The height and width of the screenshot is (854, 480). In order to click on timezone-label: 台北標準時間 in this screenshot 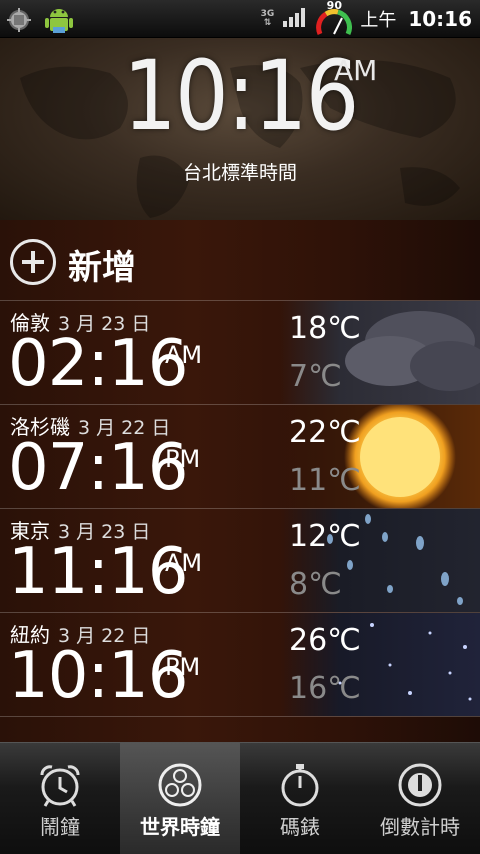, I will do `click(239, 173)`.